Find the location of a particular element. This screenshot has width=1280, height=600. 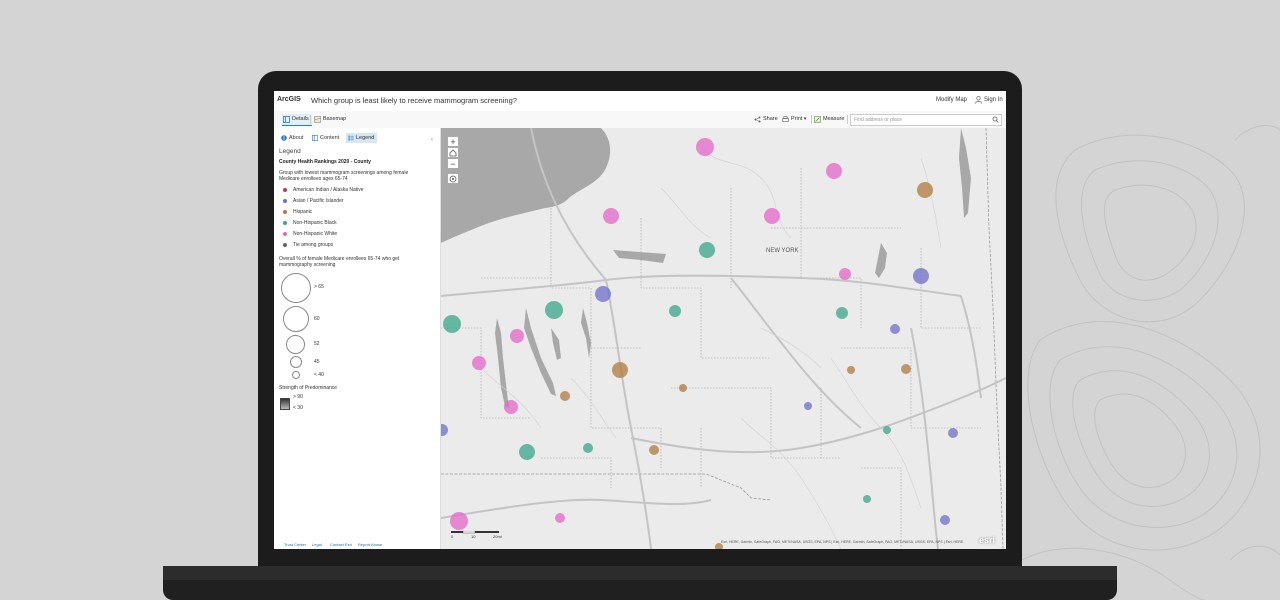

basemap-button: Basemap is located at coordinates (329, 119).